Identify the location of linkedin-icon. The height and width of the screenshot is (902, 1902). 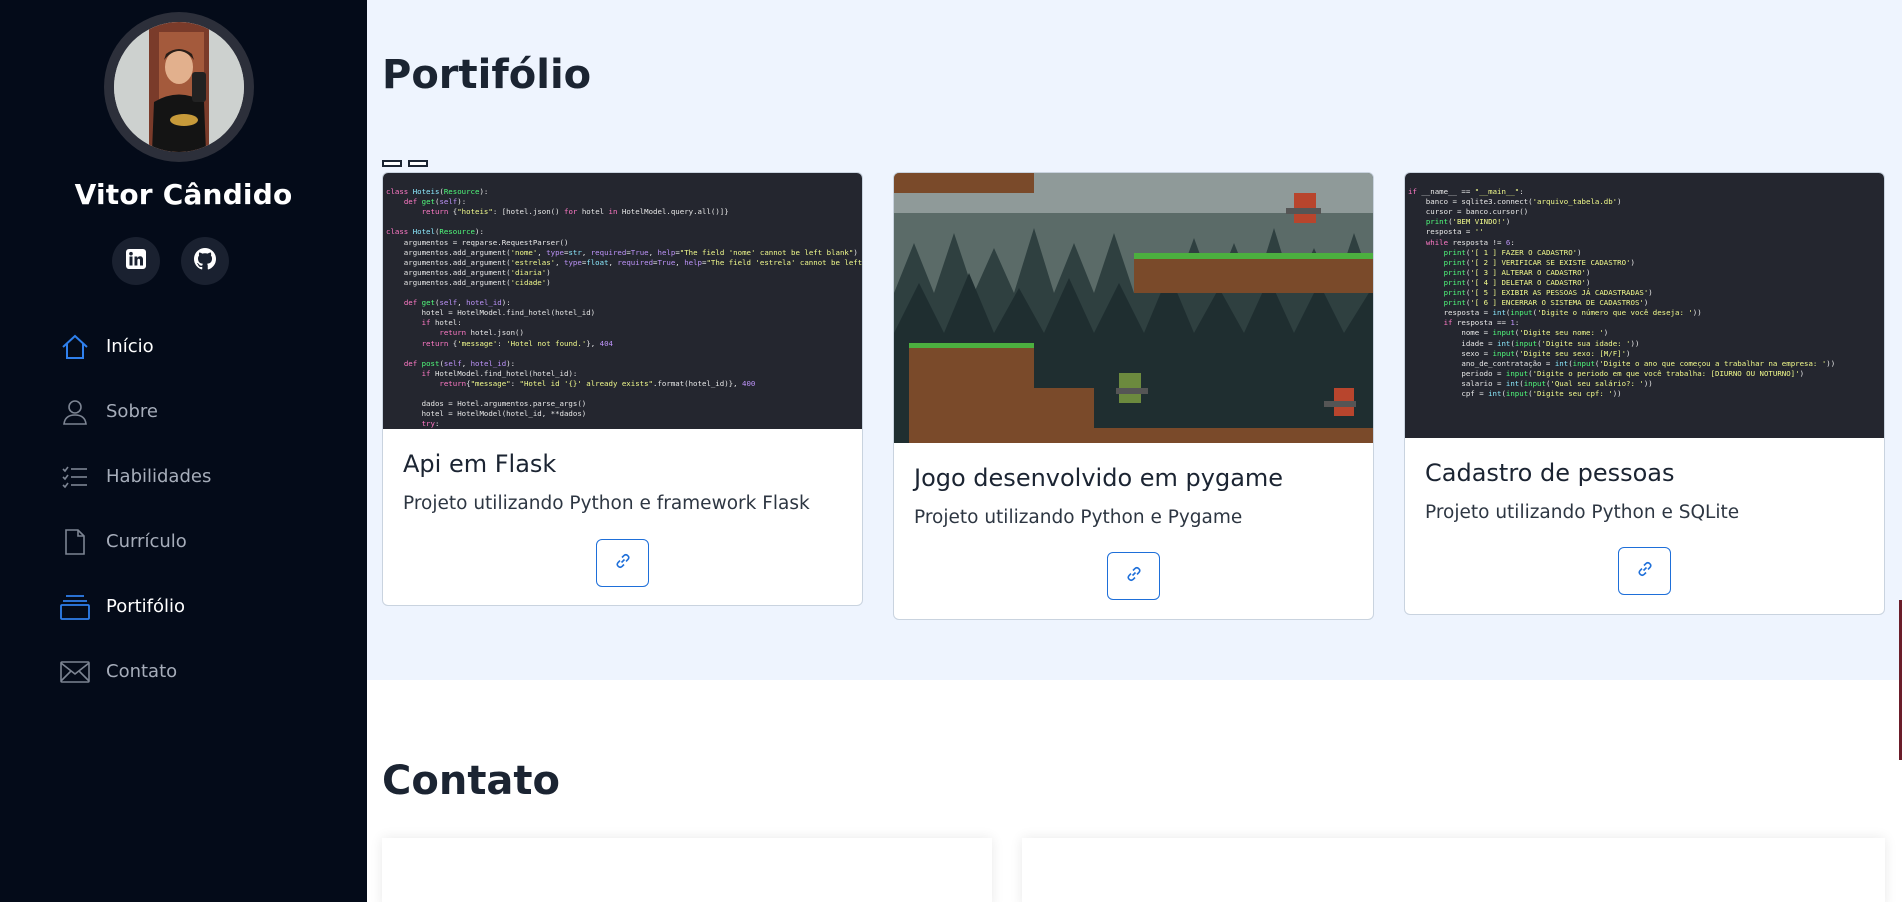
(136, 261).